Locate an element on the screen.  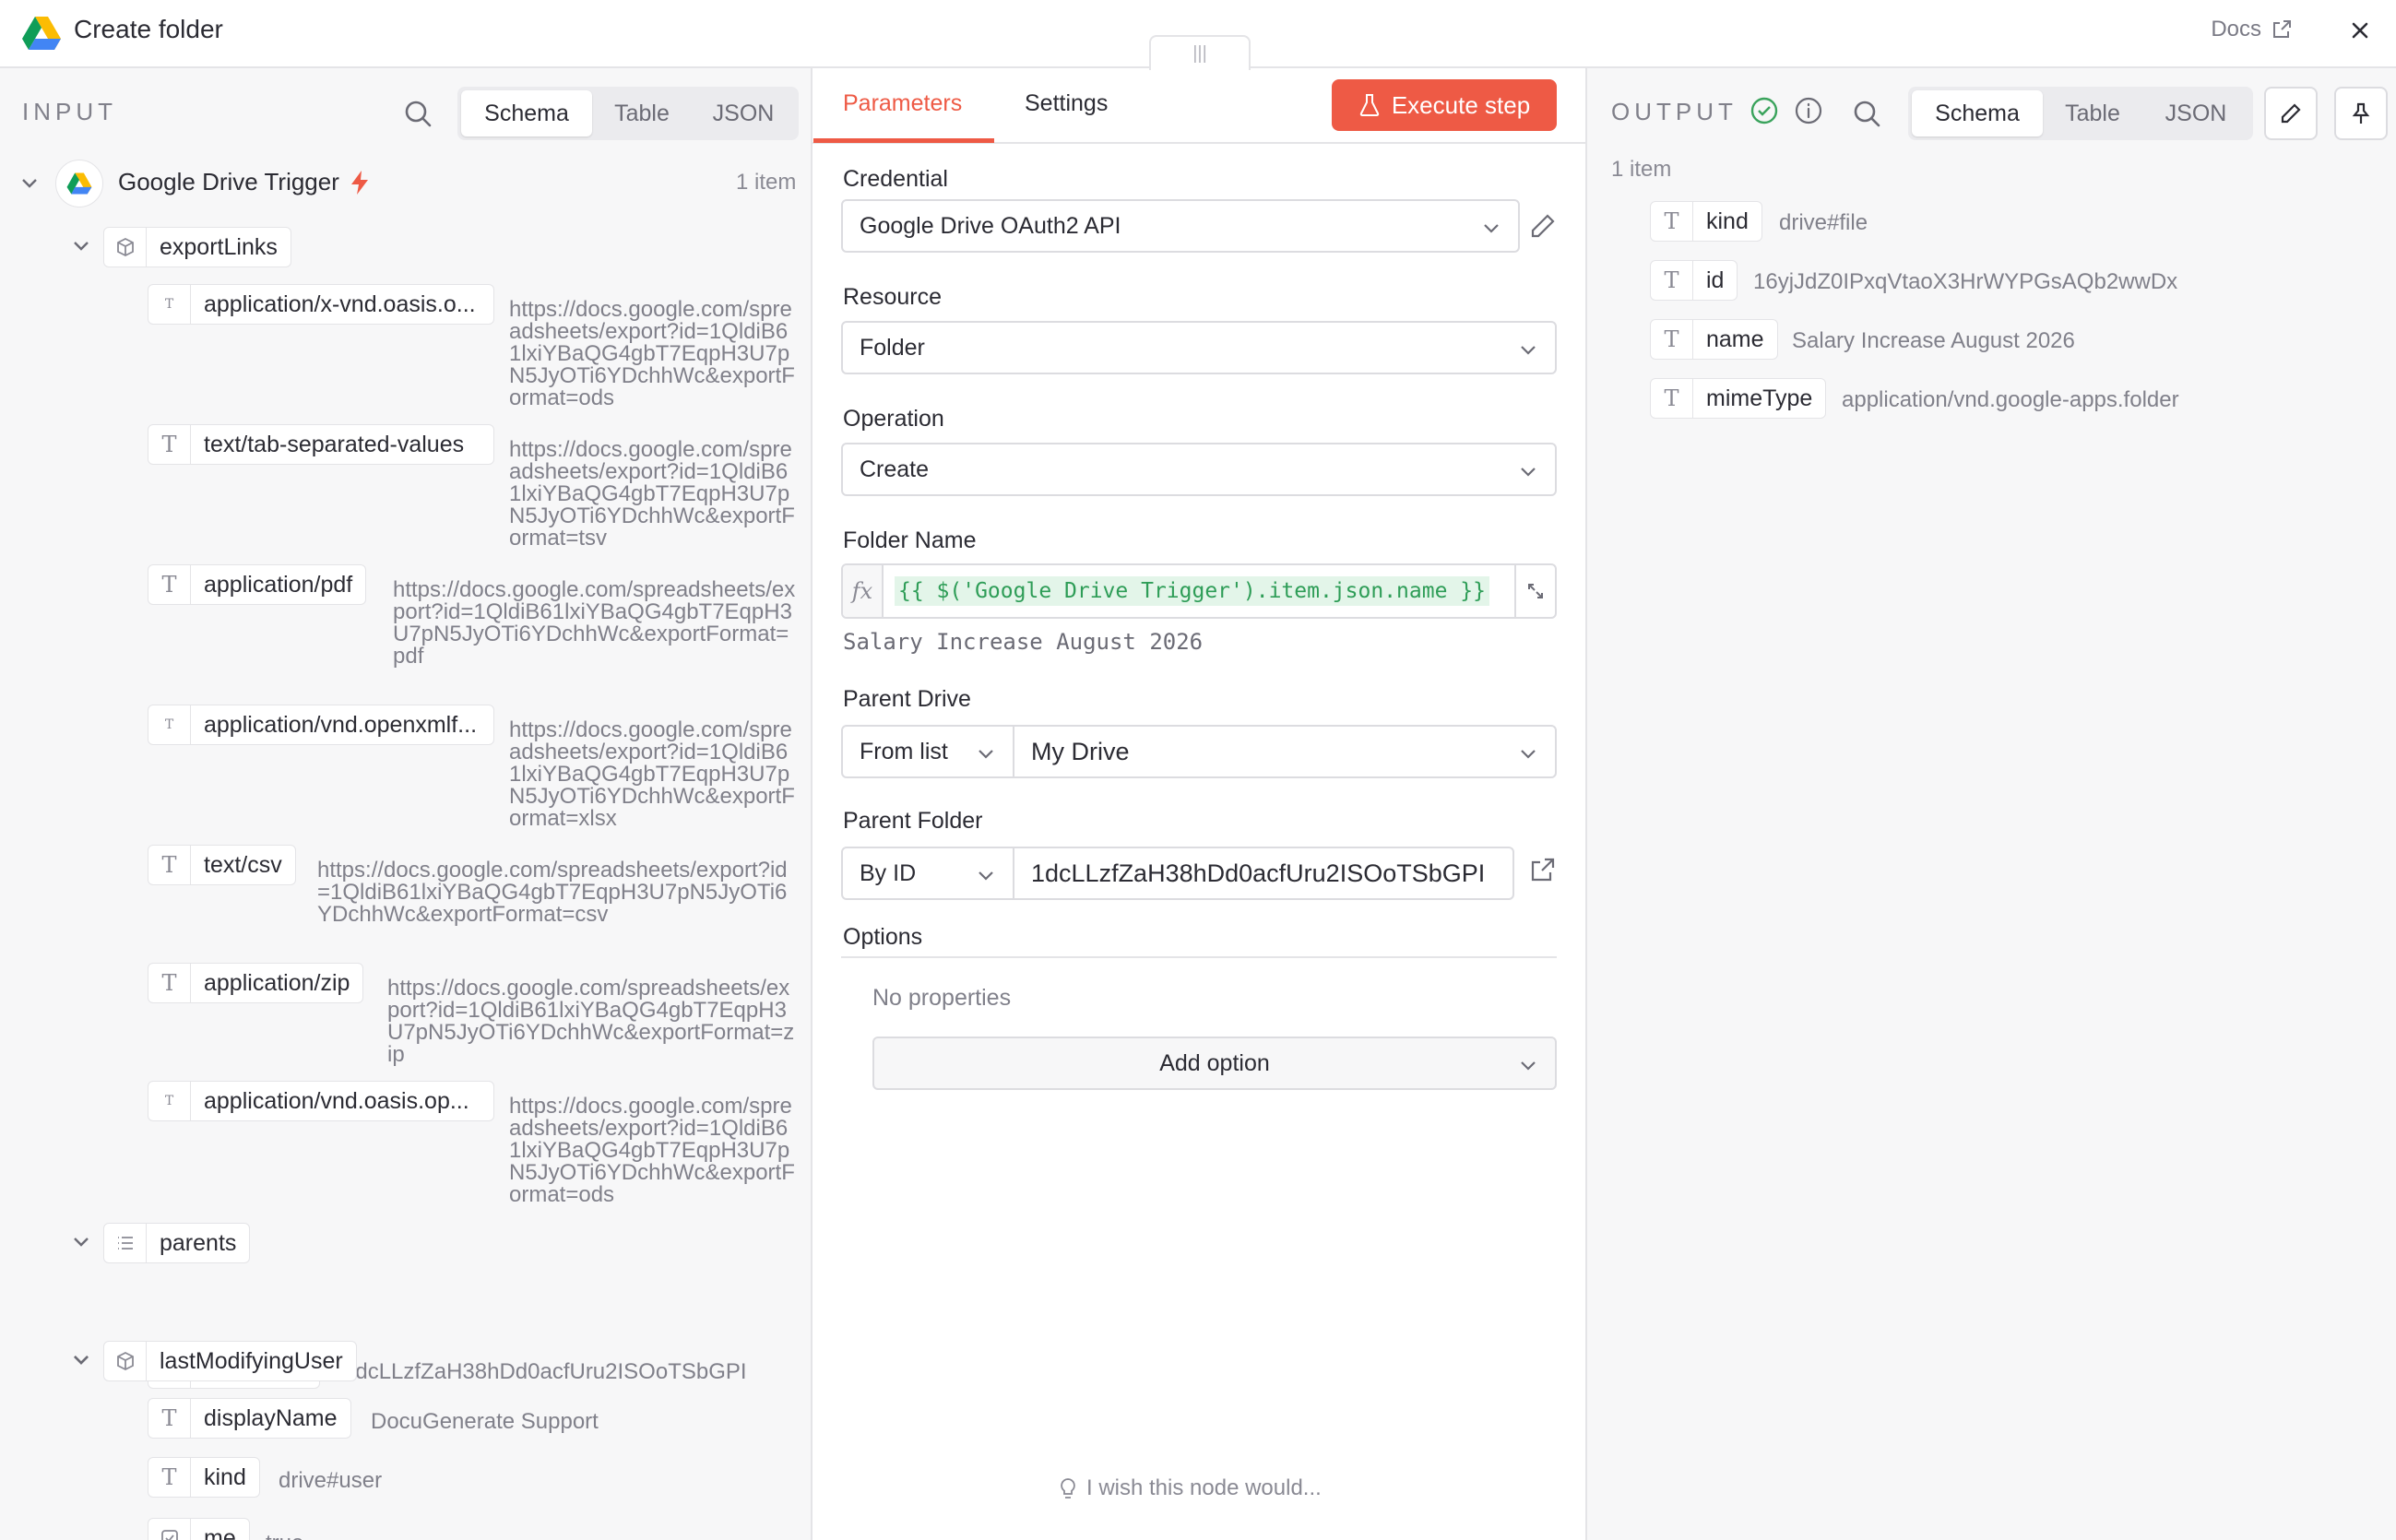
modal-title: Create folder is located at coordinates (148, 29).